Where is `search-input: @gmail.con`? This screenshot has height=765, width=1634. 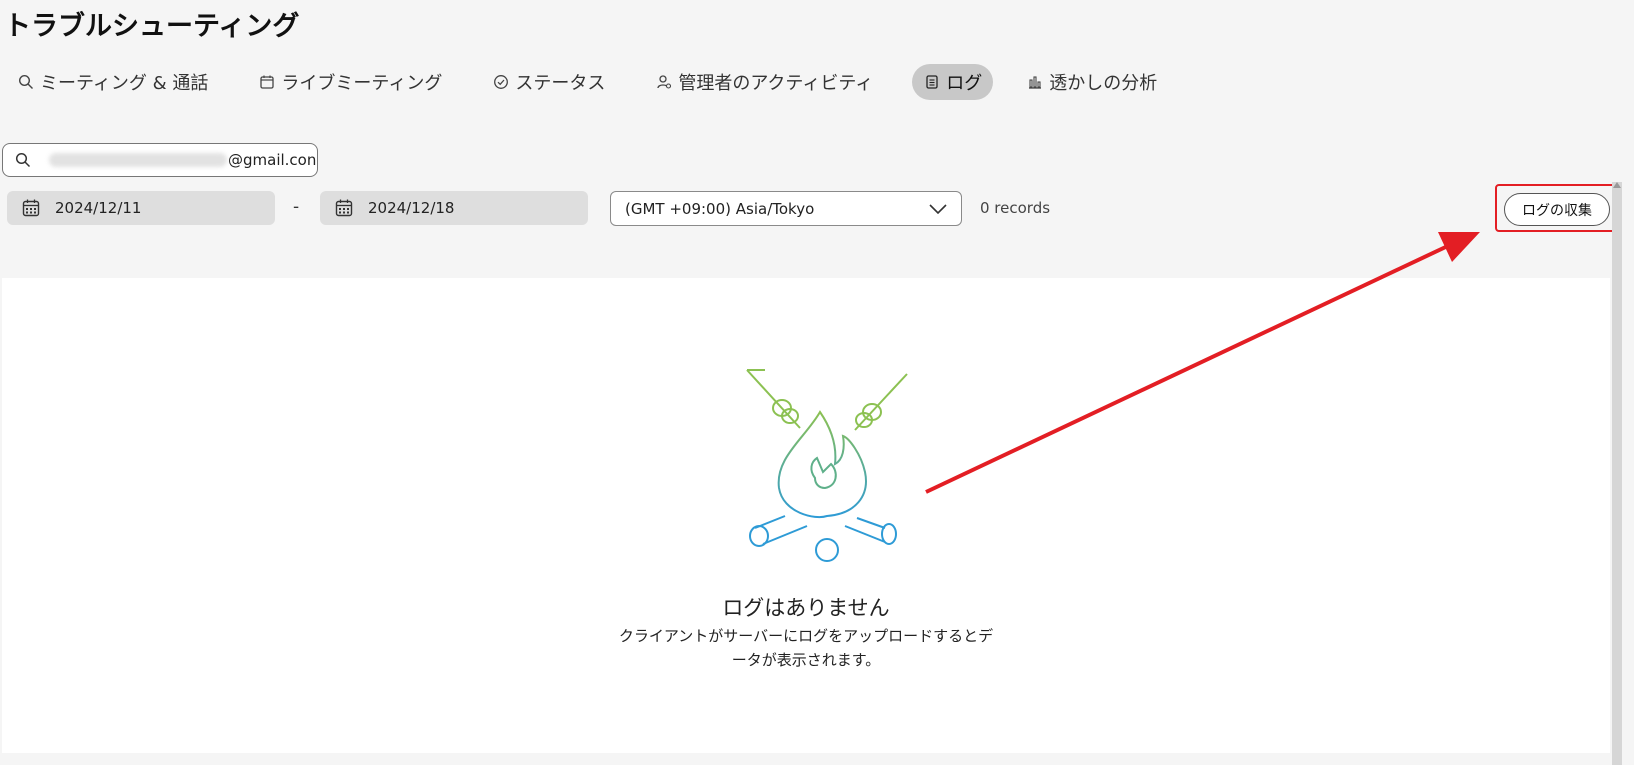
search-input: @gmail.con is located at coordinates (160, 160).